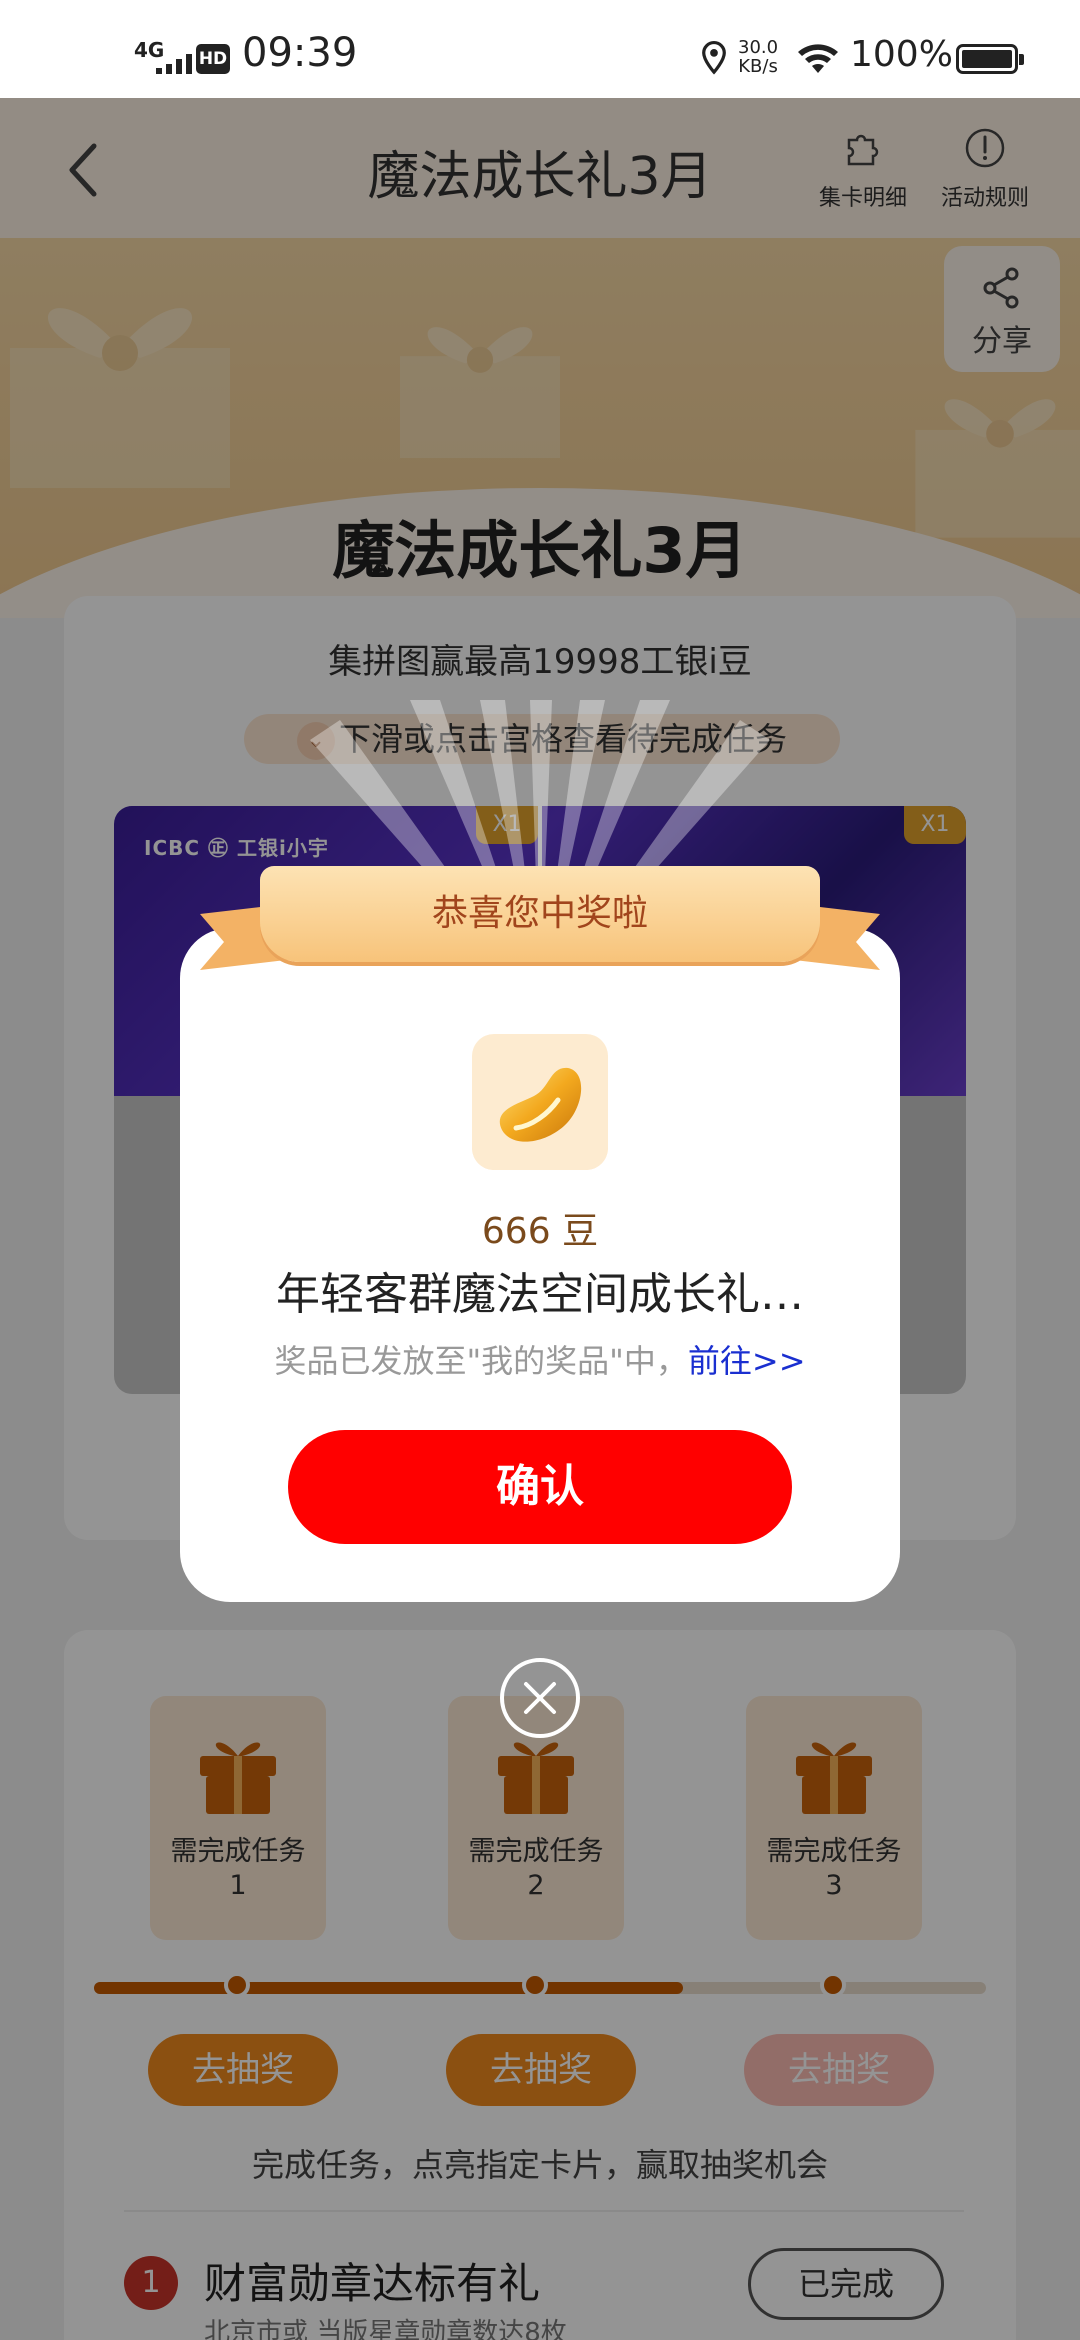 This screenshot has height=2340, width=1080. Describe the element at coordinates (481, 1361) in the screenshot. I see `prize-note-text: 奖品已发放至"我的奖品"中，` at that location.